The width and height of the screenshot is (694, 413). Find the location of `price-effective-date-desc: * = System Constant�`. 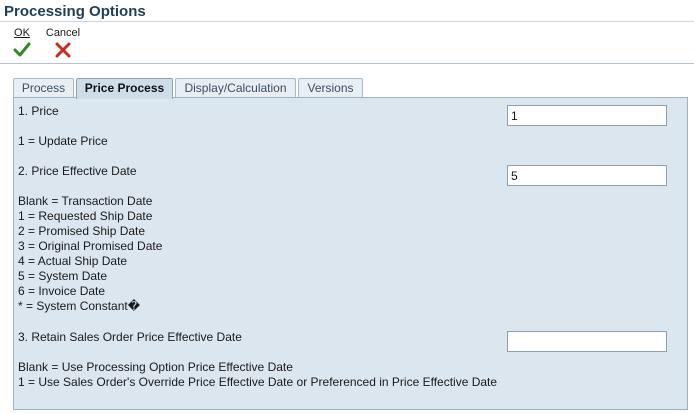

price-effective-date-desc: * = System Constant� is located at coordinates (79, 306).